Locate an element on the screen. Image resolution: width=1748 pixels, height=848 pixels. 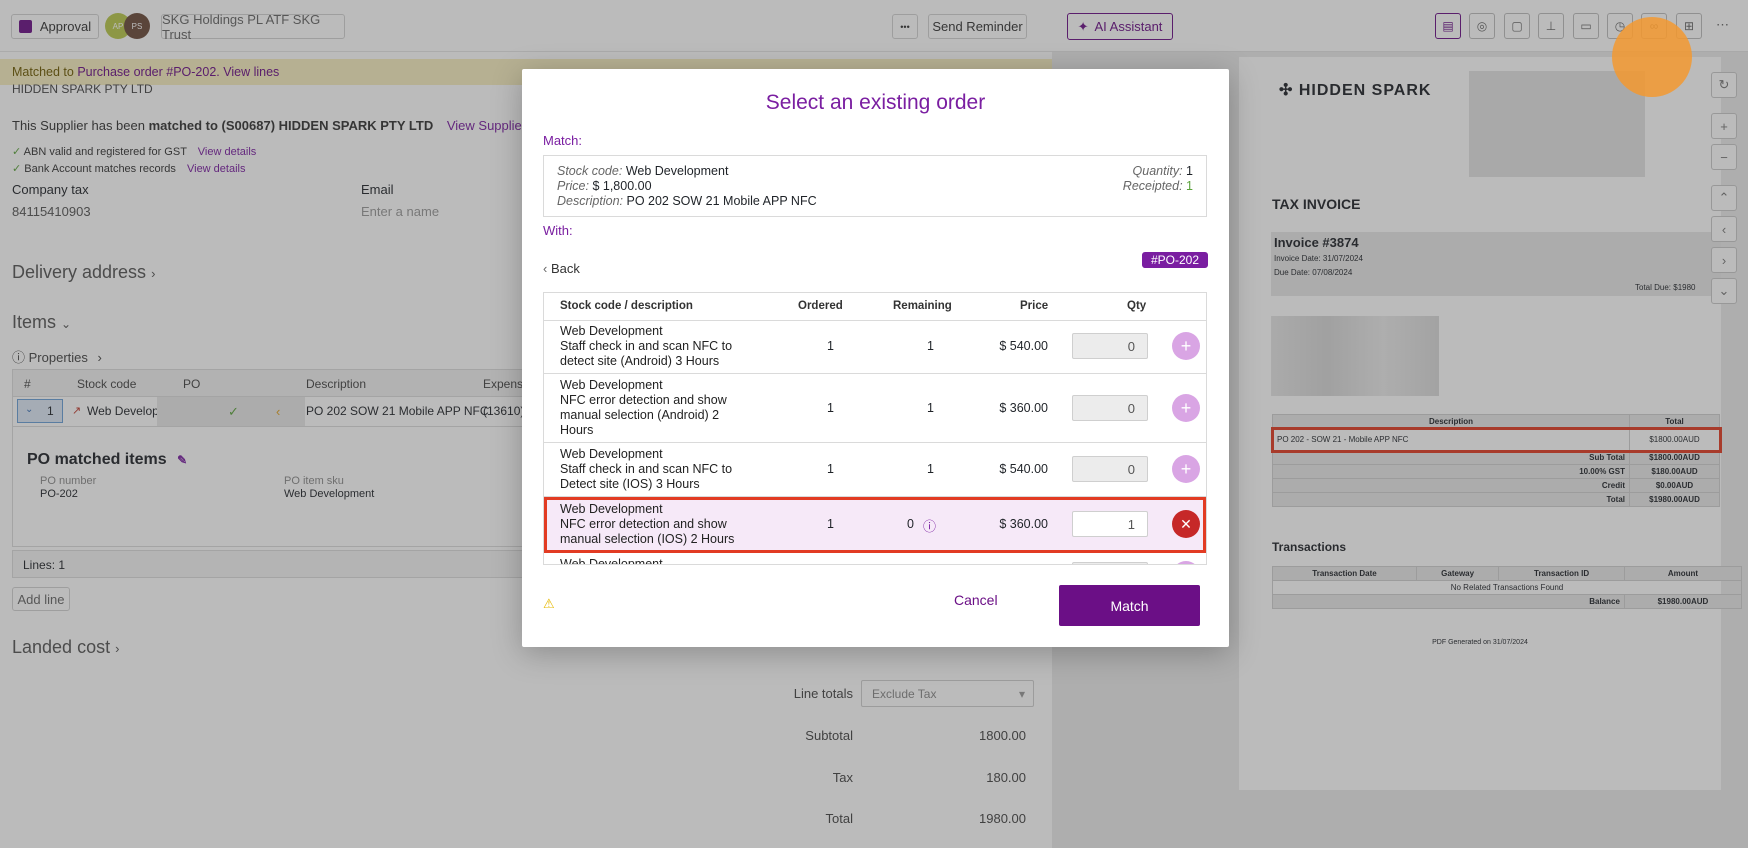
cursor-highlight is located at coordinates (1652, 57).